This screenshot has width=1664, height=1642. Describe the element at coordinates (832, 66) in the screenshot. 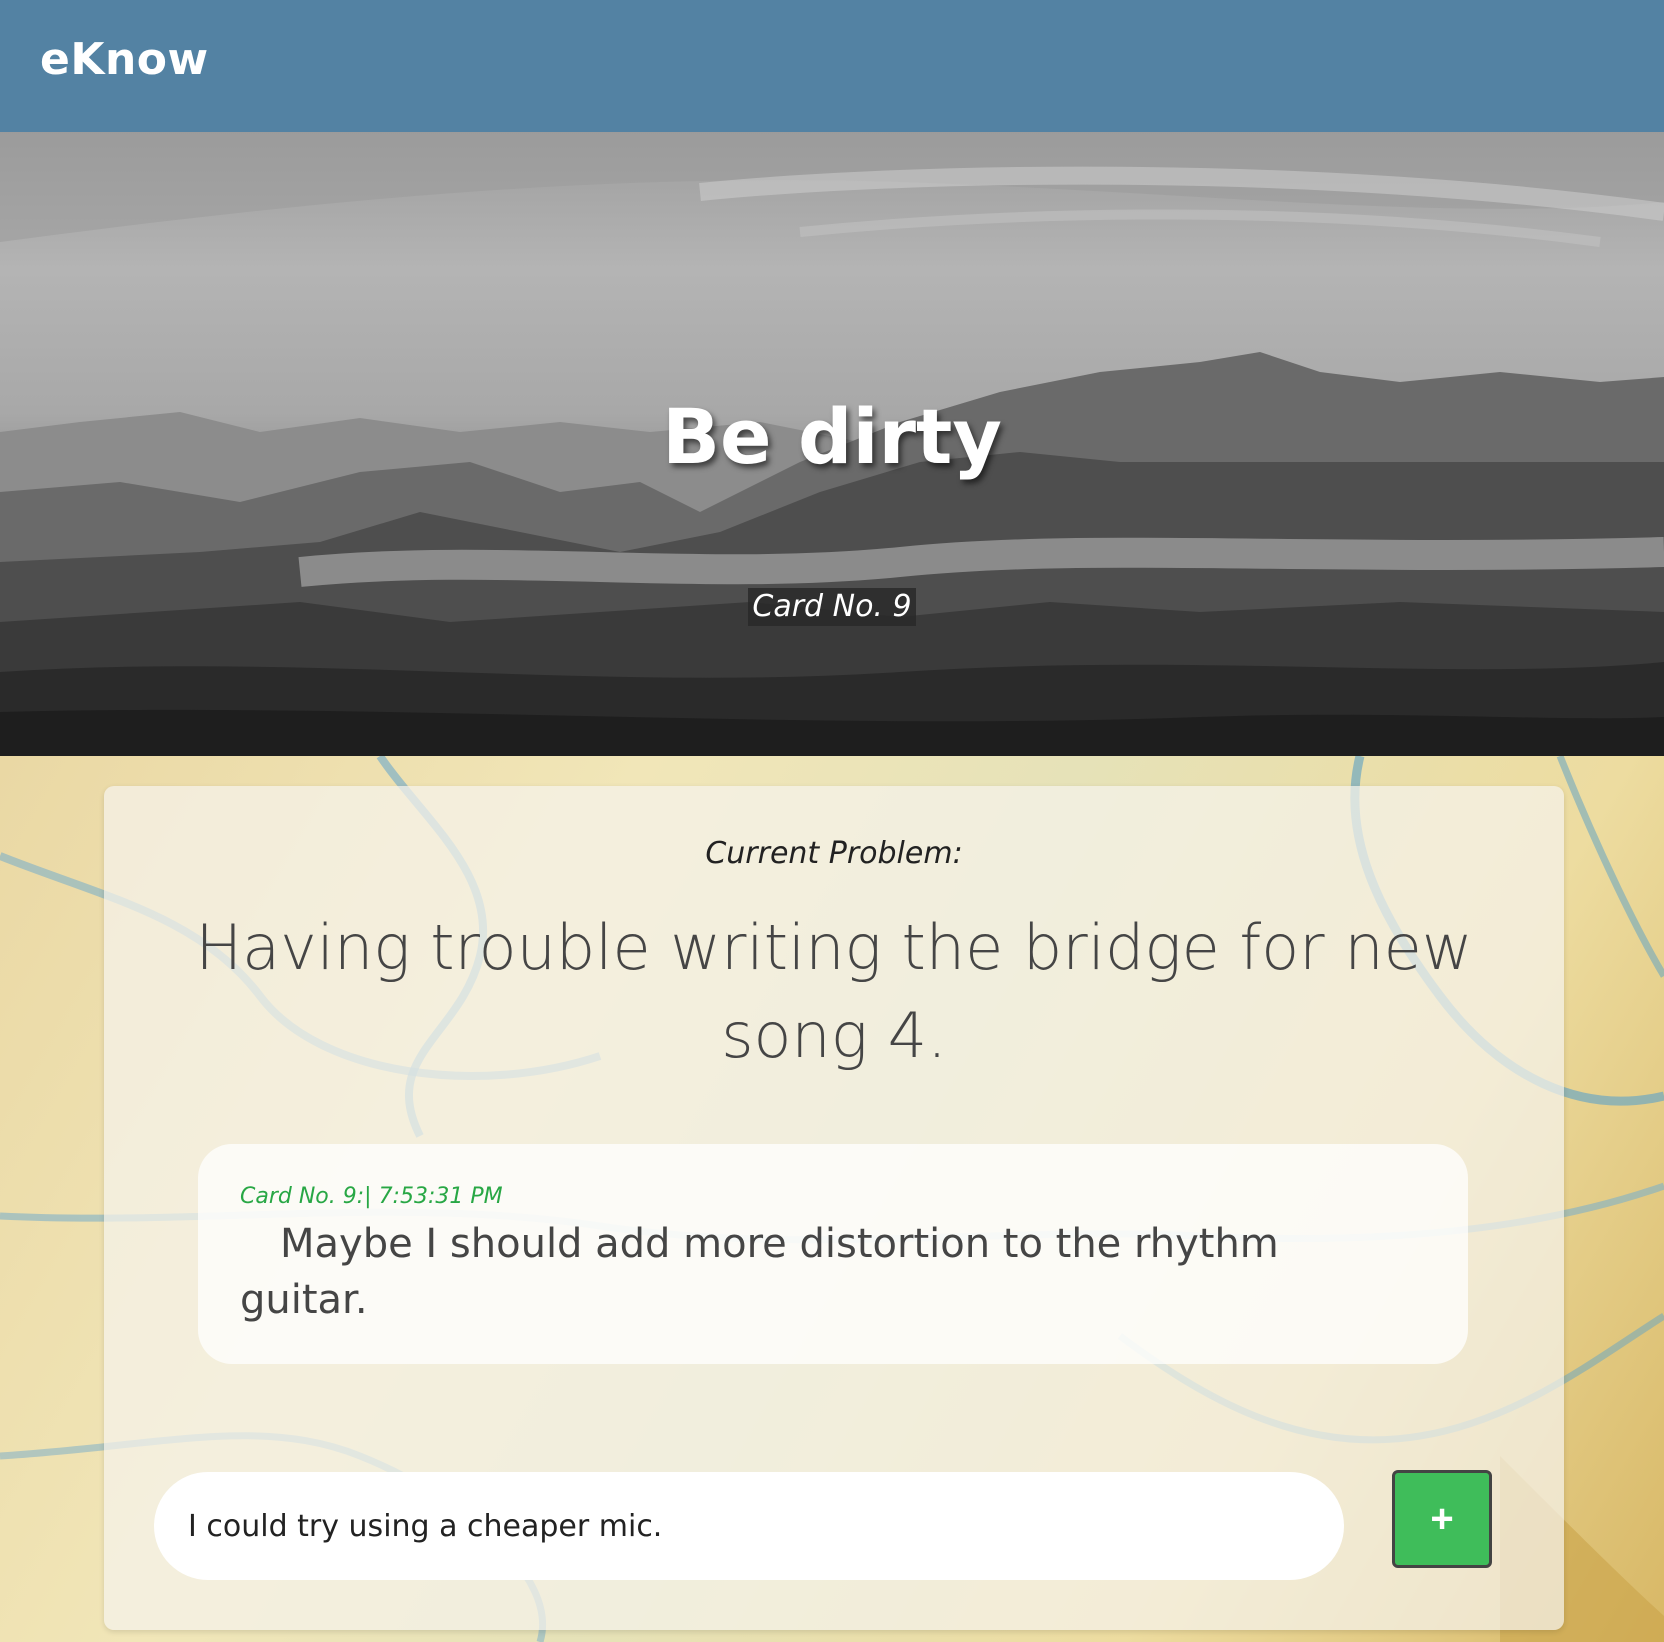

I see `navbar: eKnow` at that location.